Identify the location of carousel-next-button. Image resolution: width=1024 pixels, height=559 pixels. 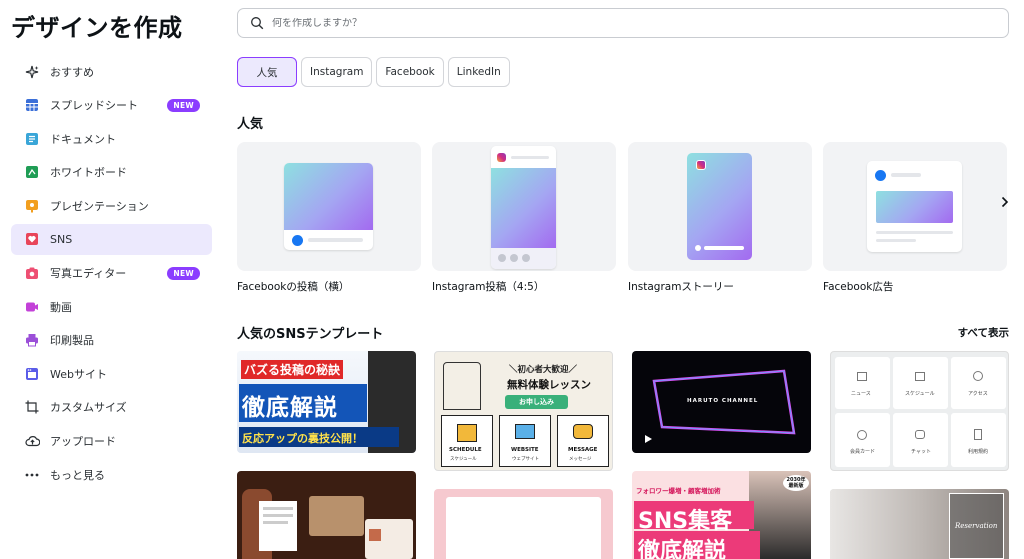
(1005, 202).